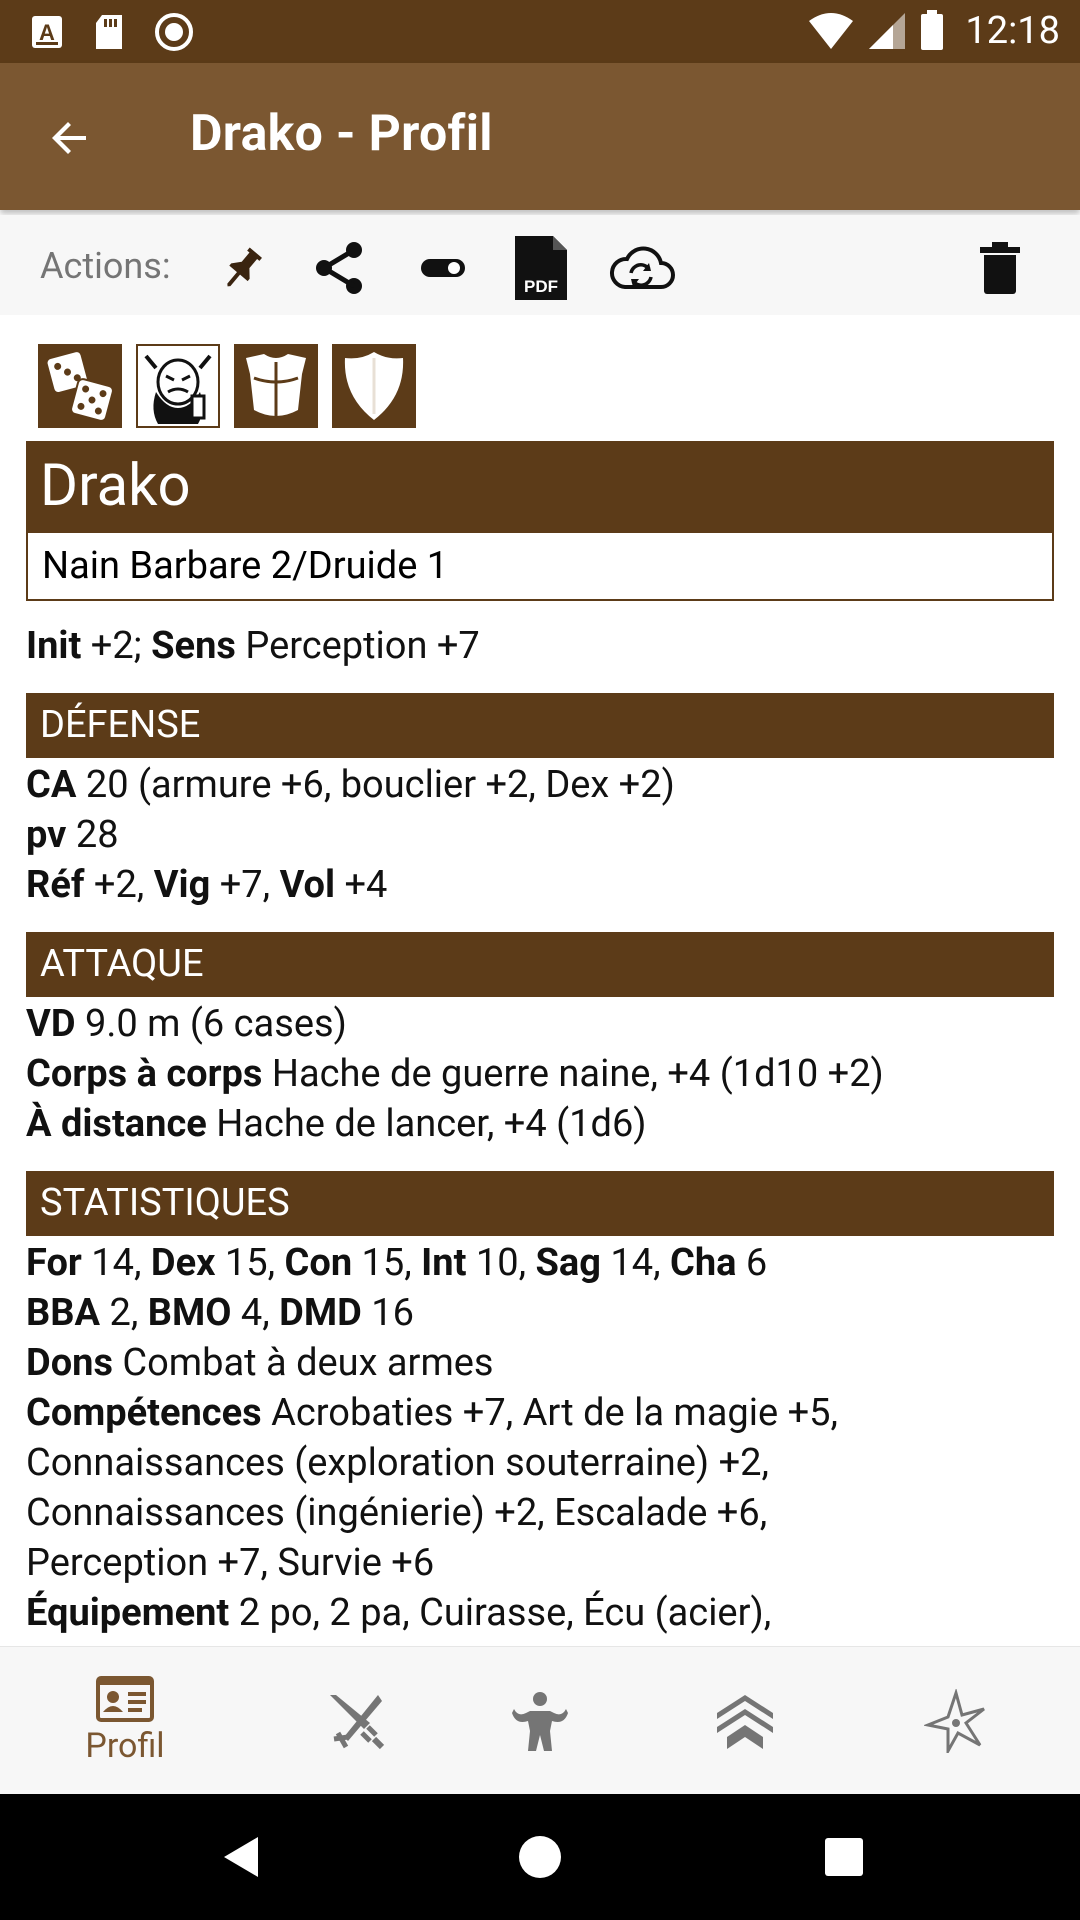 The height and width of the screenshot is (1920, 1080). Describe the element at coordinates (745, 1721) in the screenshot. I see `nav-level-up` at that location.